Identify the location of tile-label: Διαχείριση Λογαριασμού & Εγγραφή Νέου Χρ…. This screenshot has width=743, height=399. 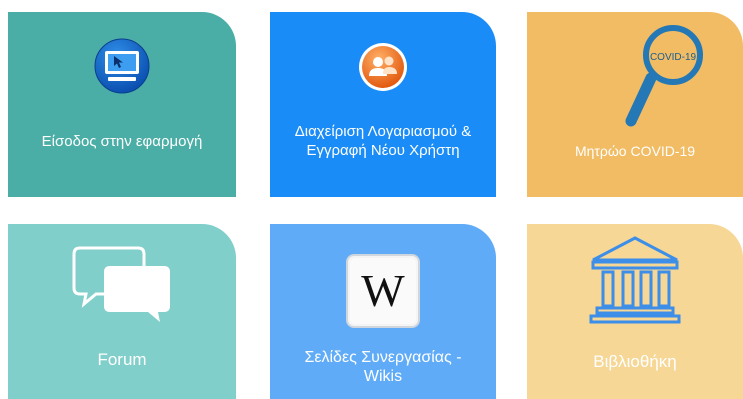
(383, 141).